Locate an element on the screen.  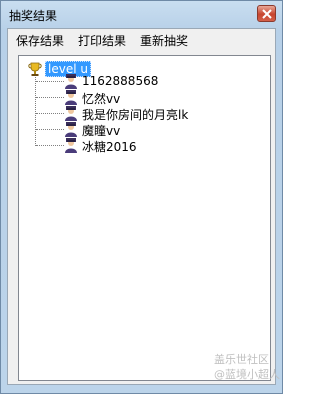
title-bar: 抽奖结果 is located at coordinates (141, 14).